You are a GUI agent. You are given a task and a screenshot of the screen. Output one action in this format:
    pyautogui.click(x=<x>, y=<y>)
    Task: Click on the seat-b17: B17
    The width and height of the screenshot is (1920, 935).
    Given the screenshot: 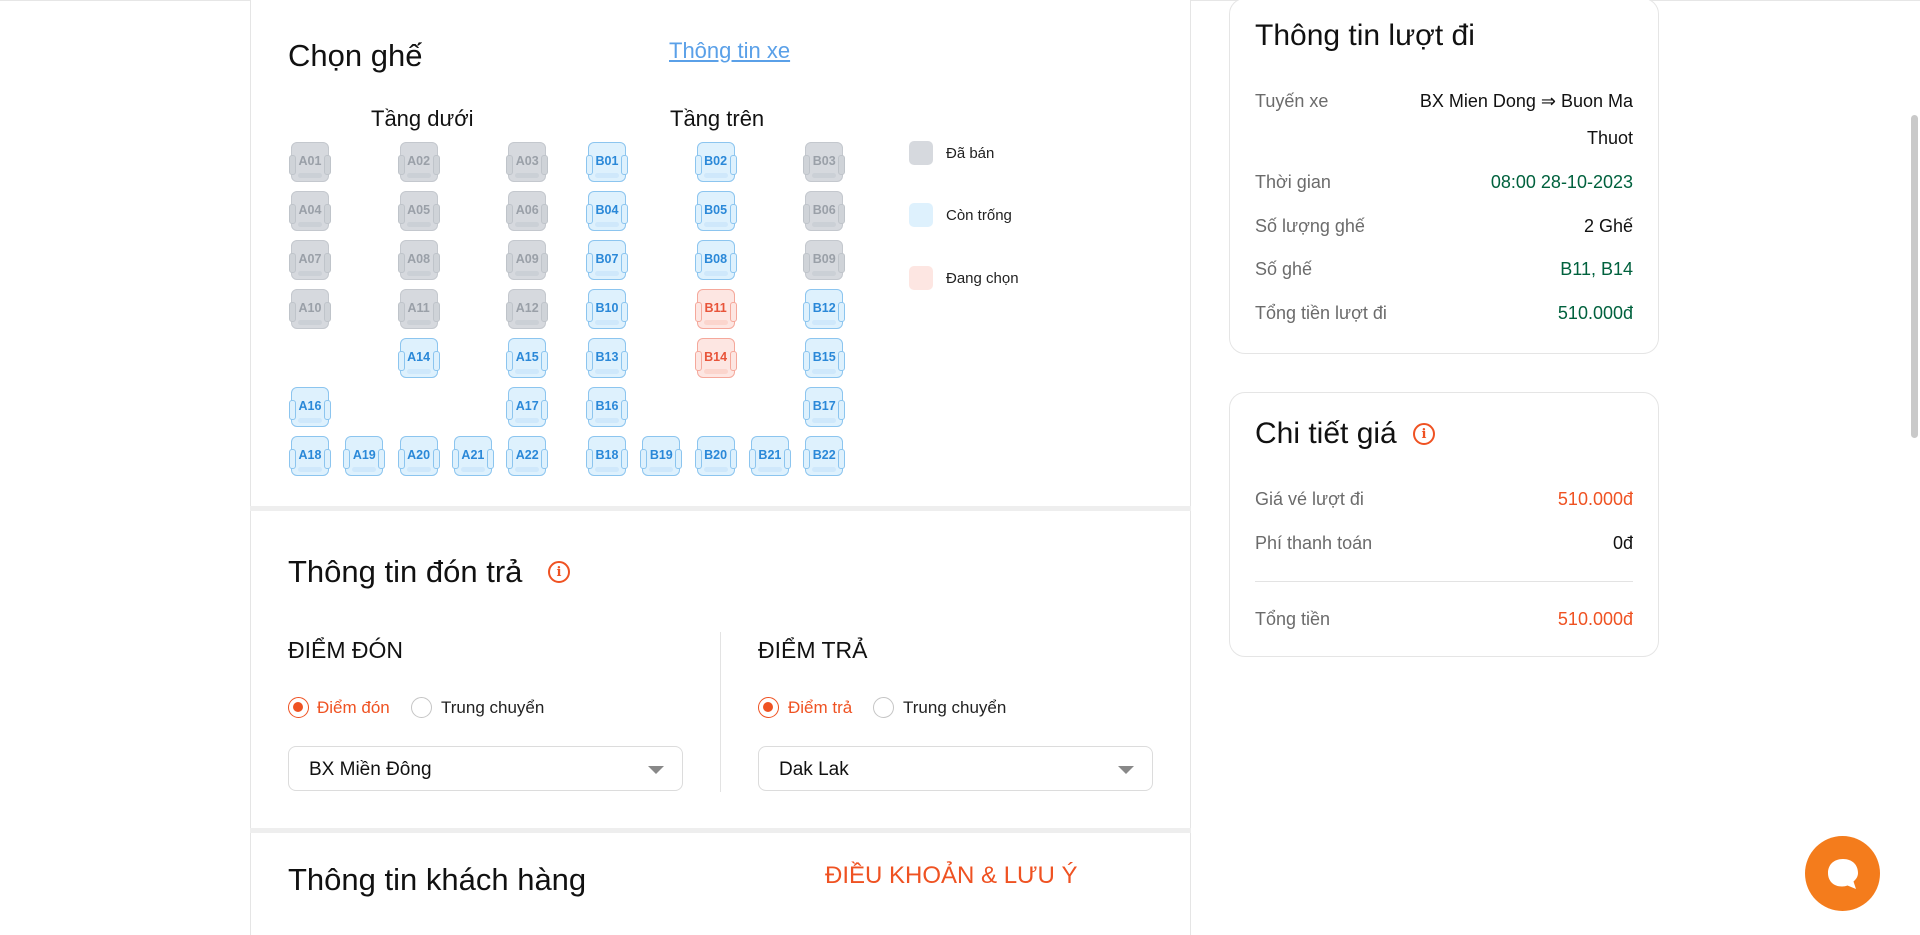 What is the action you would take?
    pyautogui.click(x=824, y=407)
    